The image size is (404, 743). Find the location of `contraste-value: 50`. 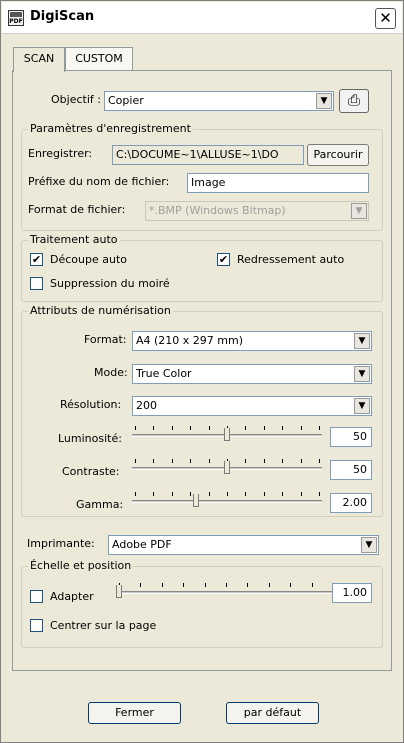

contraste-value: 50 is located at coordinates (351, 470).